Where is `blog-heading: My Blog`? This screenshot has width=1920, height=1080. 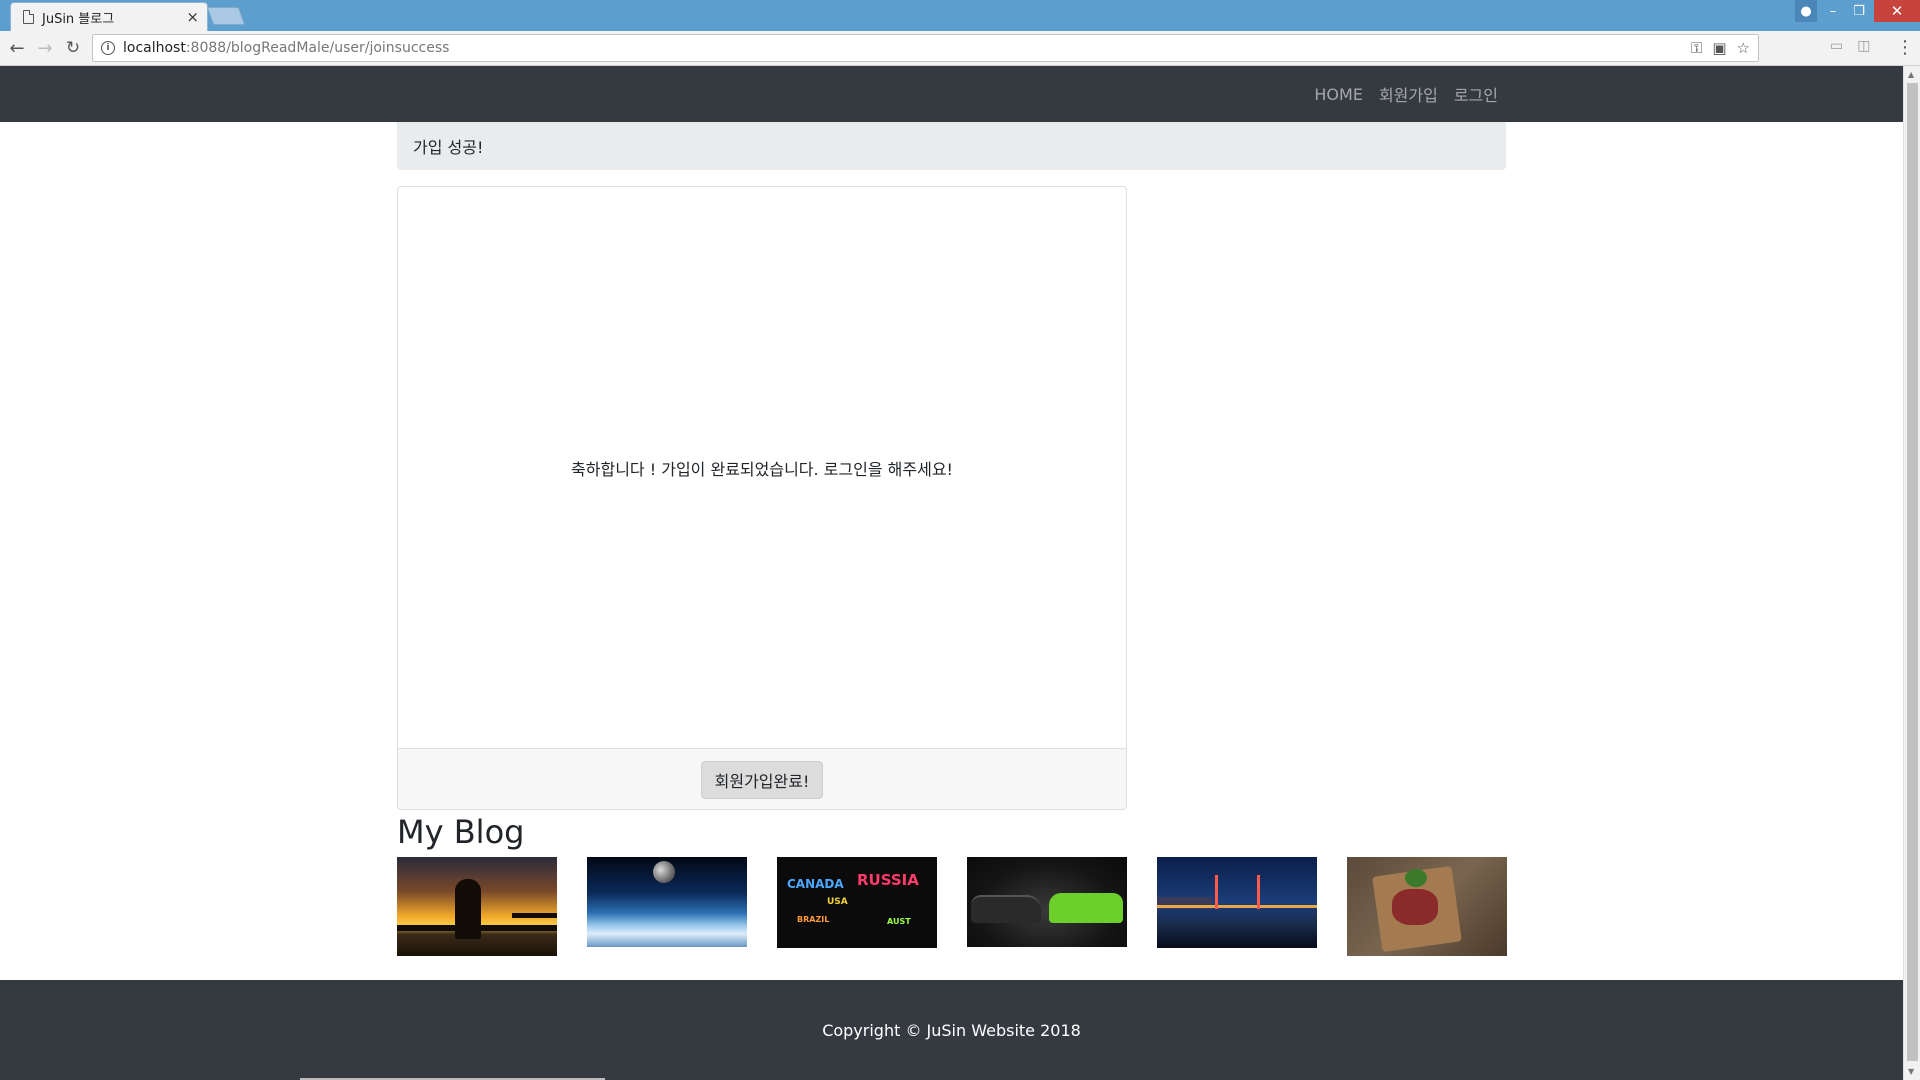
blog-heading: My Blog is located at coordinates (461, 832).